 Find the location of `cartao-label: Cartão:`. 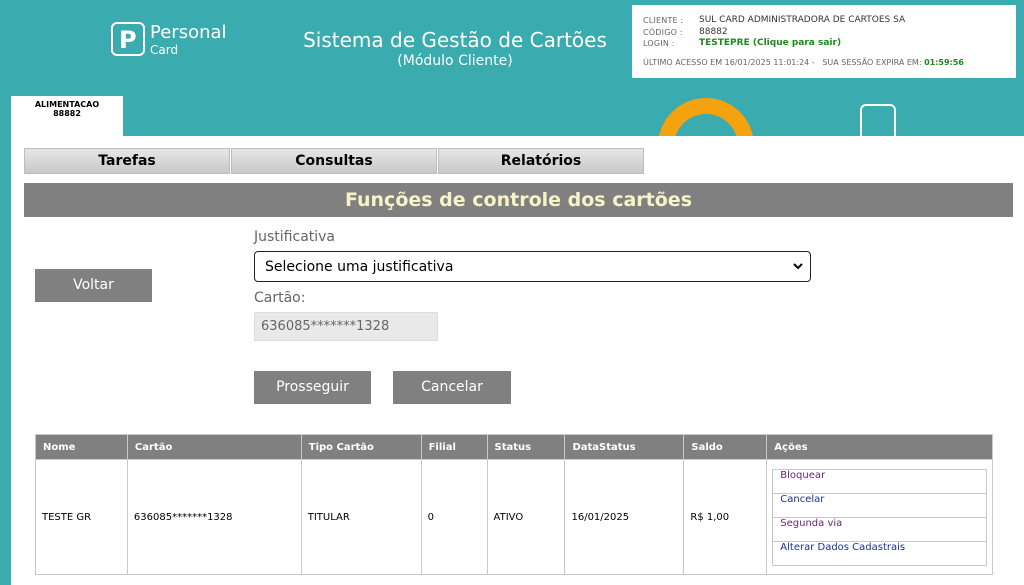

cartao-label: Cartão: is located at coordinates (280, 298).